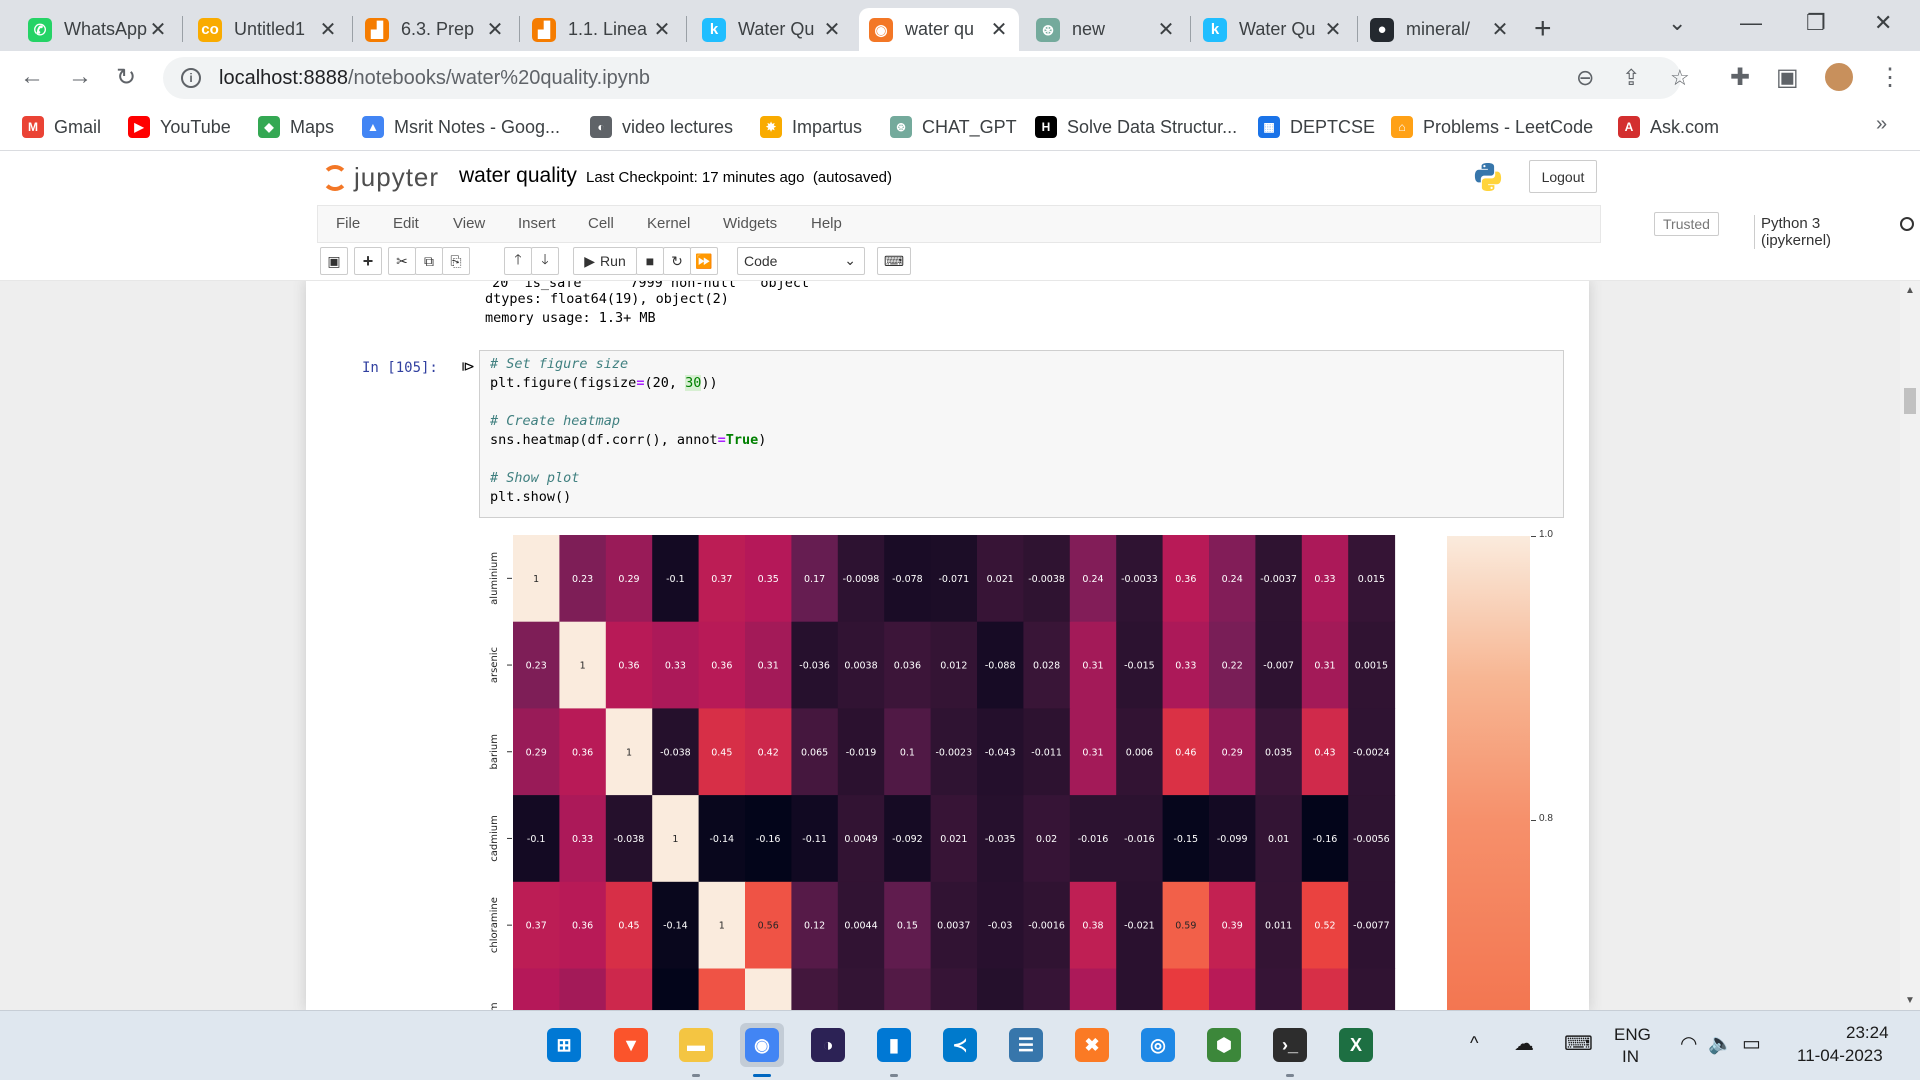  Describe the element at coordinates (1578, 1043) in the screenshot. I see `touch-keyboard-icon: ⌨` at that location.